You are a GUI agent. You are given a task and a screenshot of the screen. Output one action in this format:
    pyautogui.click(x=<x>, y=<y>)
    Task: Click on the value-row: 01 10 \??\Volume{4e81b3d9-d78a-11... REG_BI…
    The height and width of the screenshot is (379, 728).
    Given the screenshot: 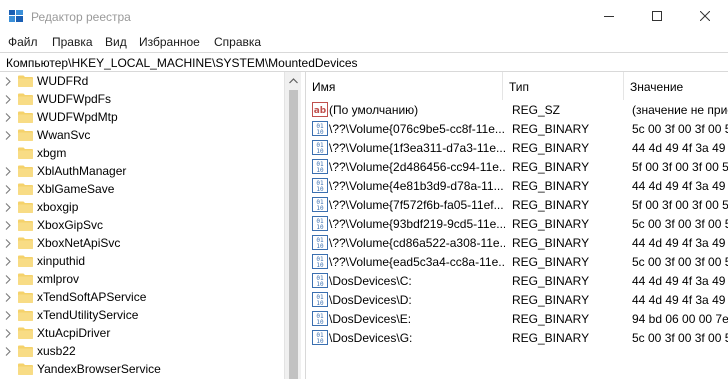 What is the action you would take?
    pyautogui.click(x=517, y=185)
    